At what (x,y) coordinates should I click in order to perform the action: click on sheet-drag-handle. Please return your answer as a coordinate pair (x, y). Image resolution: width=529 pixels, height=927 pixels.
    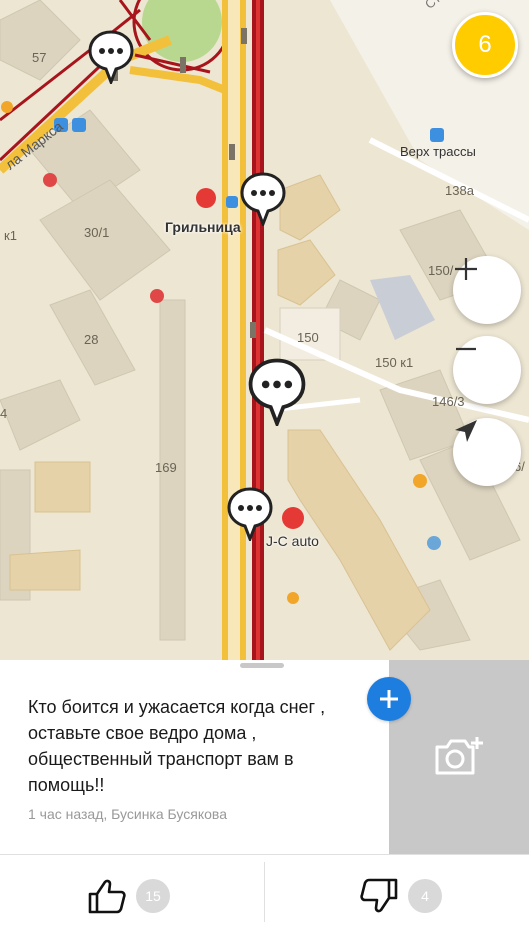
    Looking at the image, I should click on (262, 665).